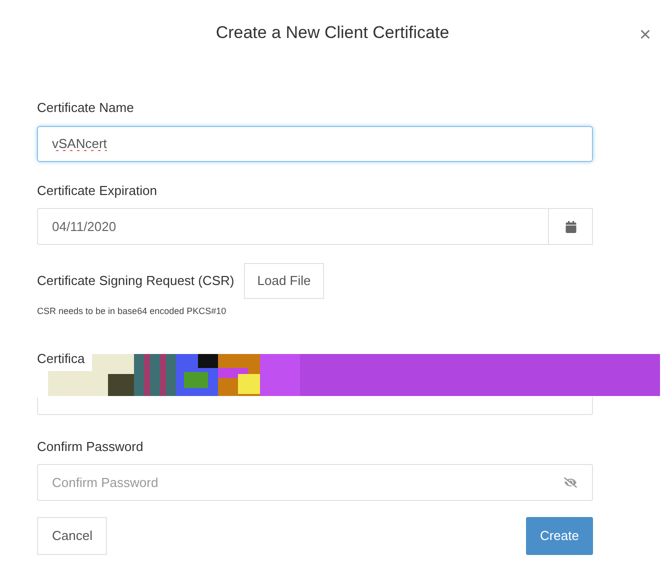 This screenshot has height=570, width=665. What do you see at coordinates (90, 447) in the screenshot?
I see `field-label: Confirm Password` at bounding box center [90, 447].